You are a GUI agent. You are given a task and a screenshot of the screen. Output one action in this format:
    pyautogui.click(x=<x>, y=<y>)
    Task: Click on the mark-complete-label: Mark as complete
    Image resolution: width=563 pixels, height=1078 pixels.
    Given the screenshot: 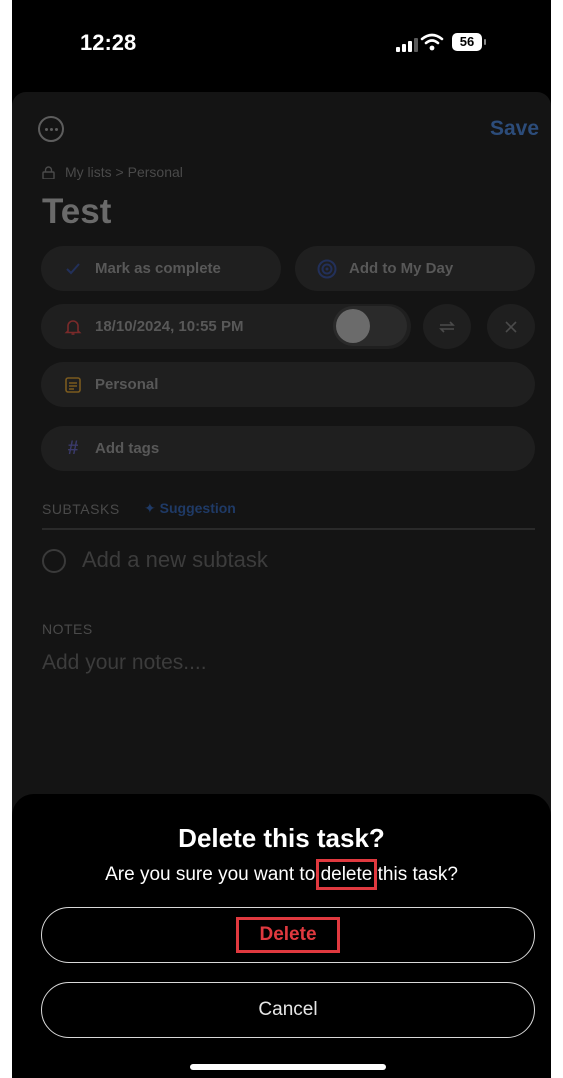 What is the action you would take?
    pyautogui.click(x=158, y=268)
    